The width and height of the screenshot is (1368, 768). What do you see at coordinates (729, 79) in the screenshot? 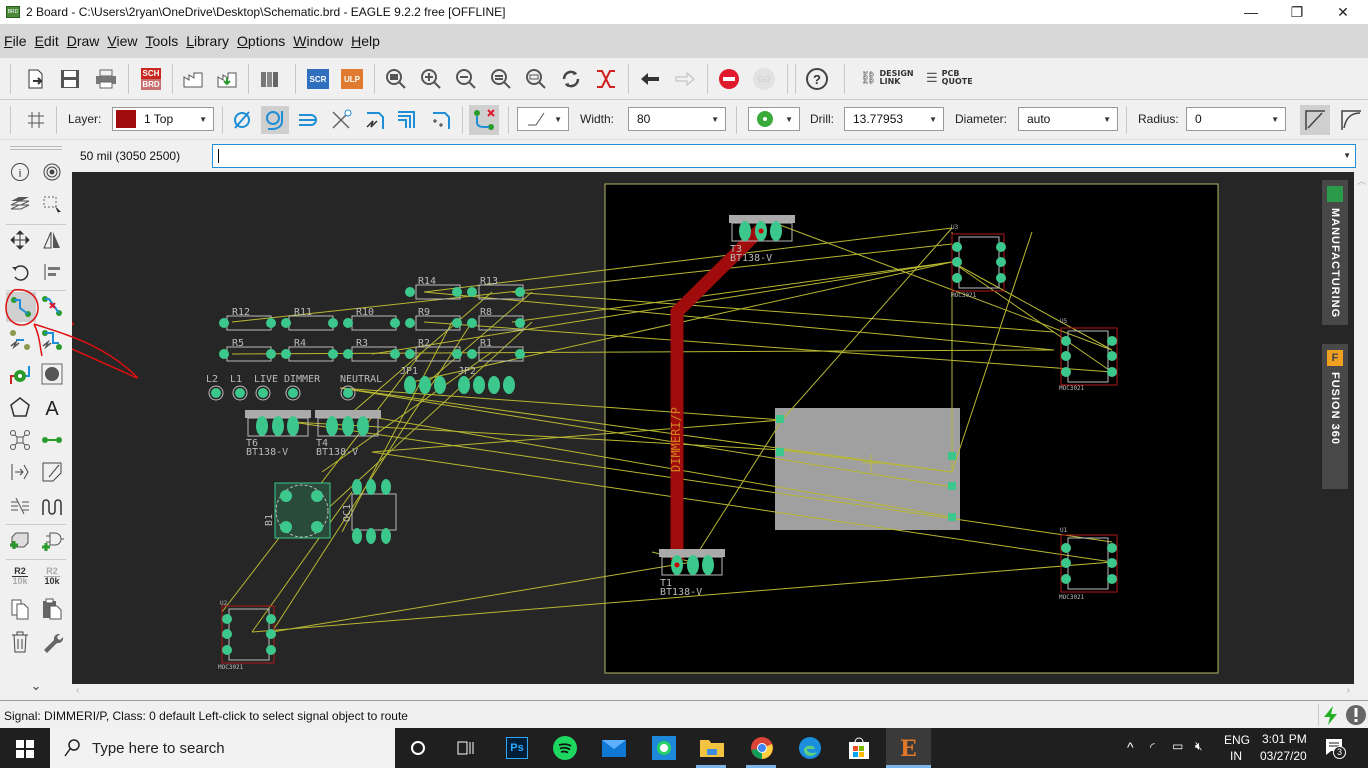
I see `stop-button` at bounding box center [729, 79].